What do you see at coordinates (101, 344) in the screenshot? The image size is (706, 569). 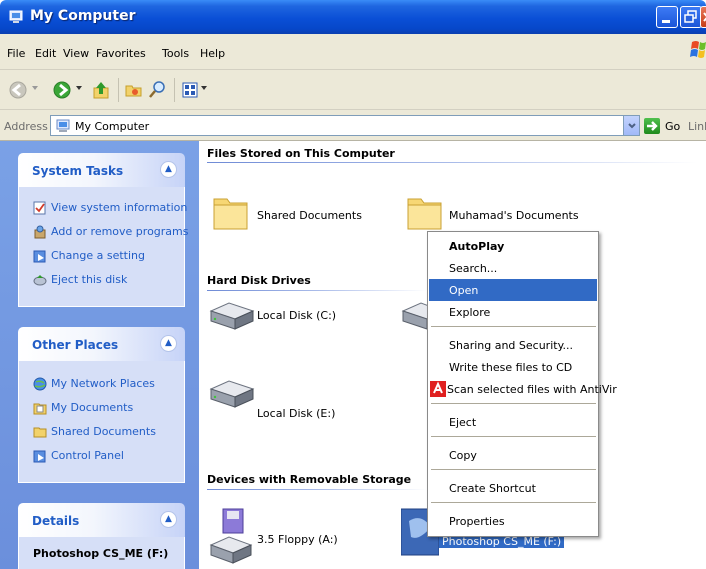 I see `other-places-header: Other Places ▲` at bounding box center [101, 344].